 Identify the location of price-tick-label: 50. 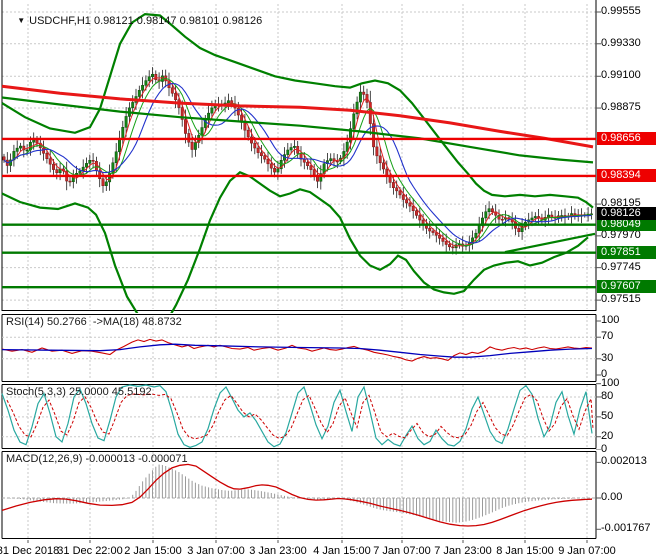
(607, 415).